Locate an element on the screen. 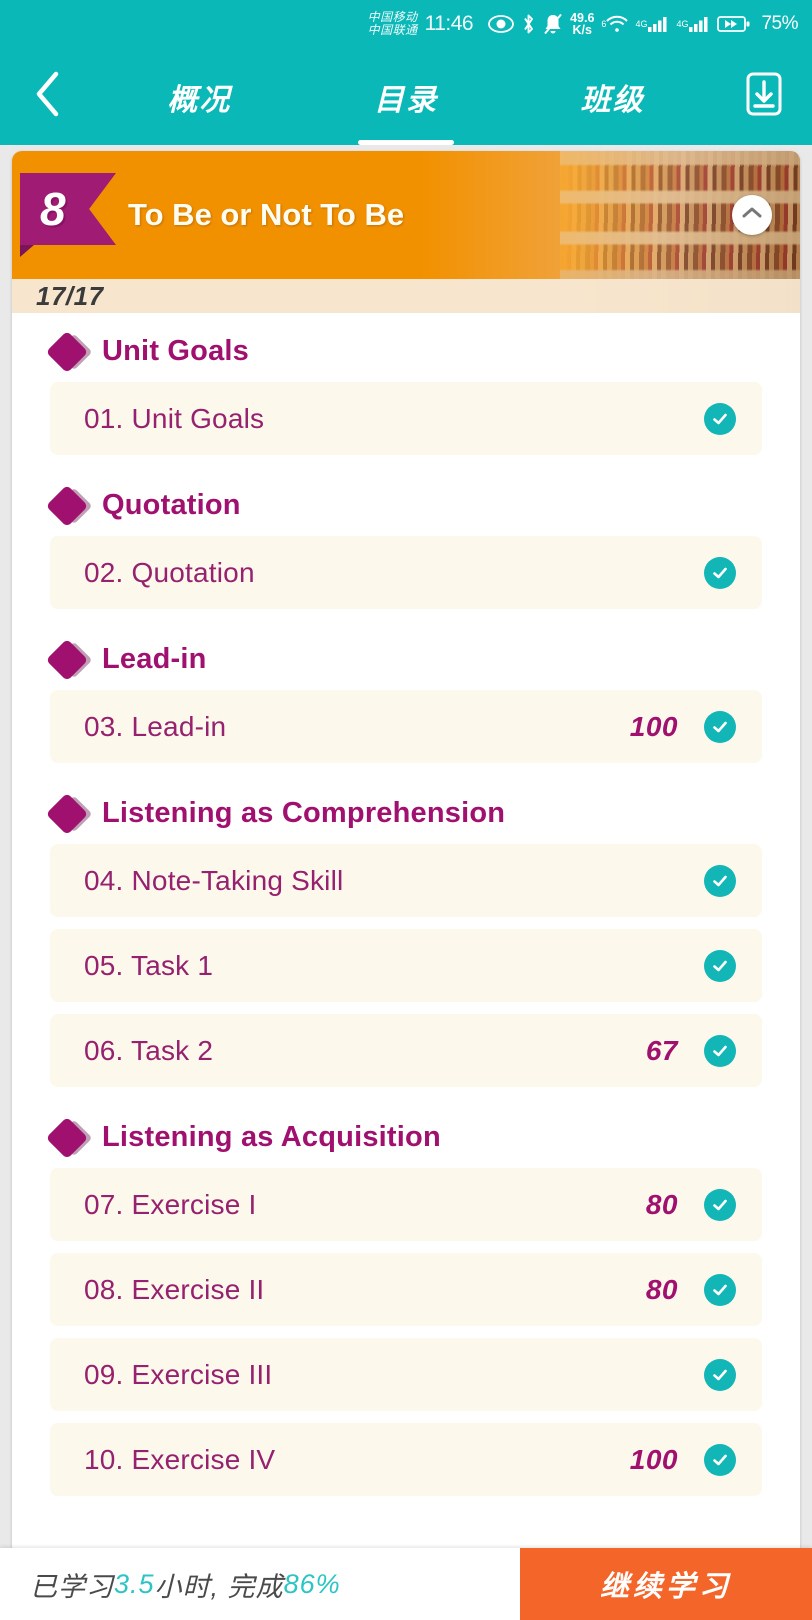 This screenshot has height=1620, width=812. network-speed: 49.6 K/s is located at coordinates (582, 24).